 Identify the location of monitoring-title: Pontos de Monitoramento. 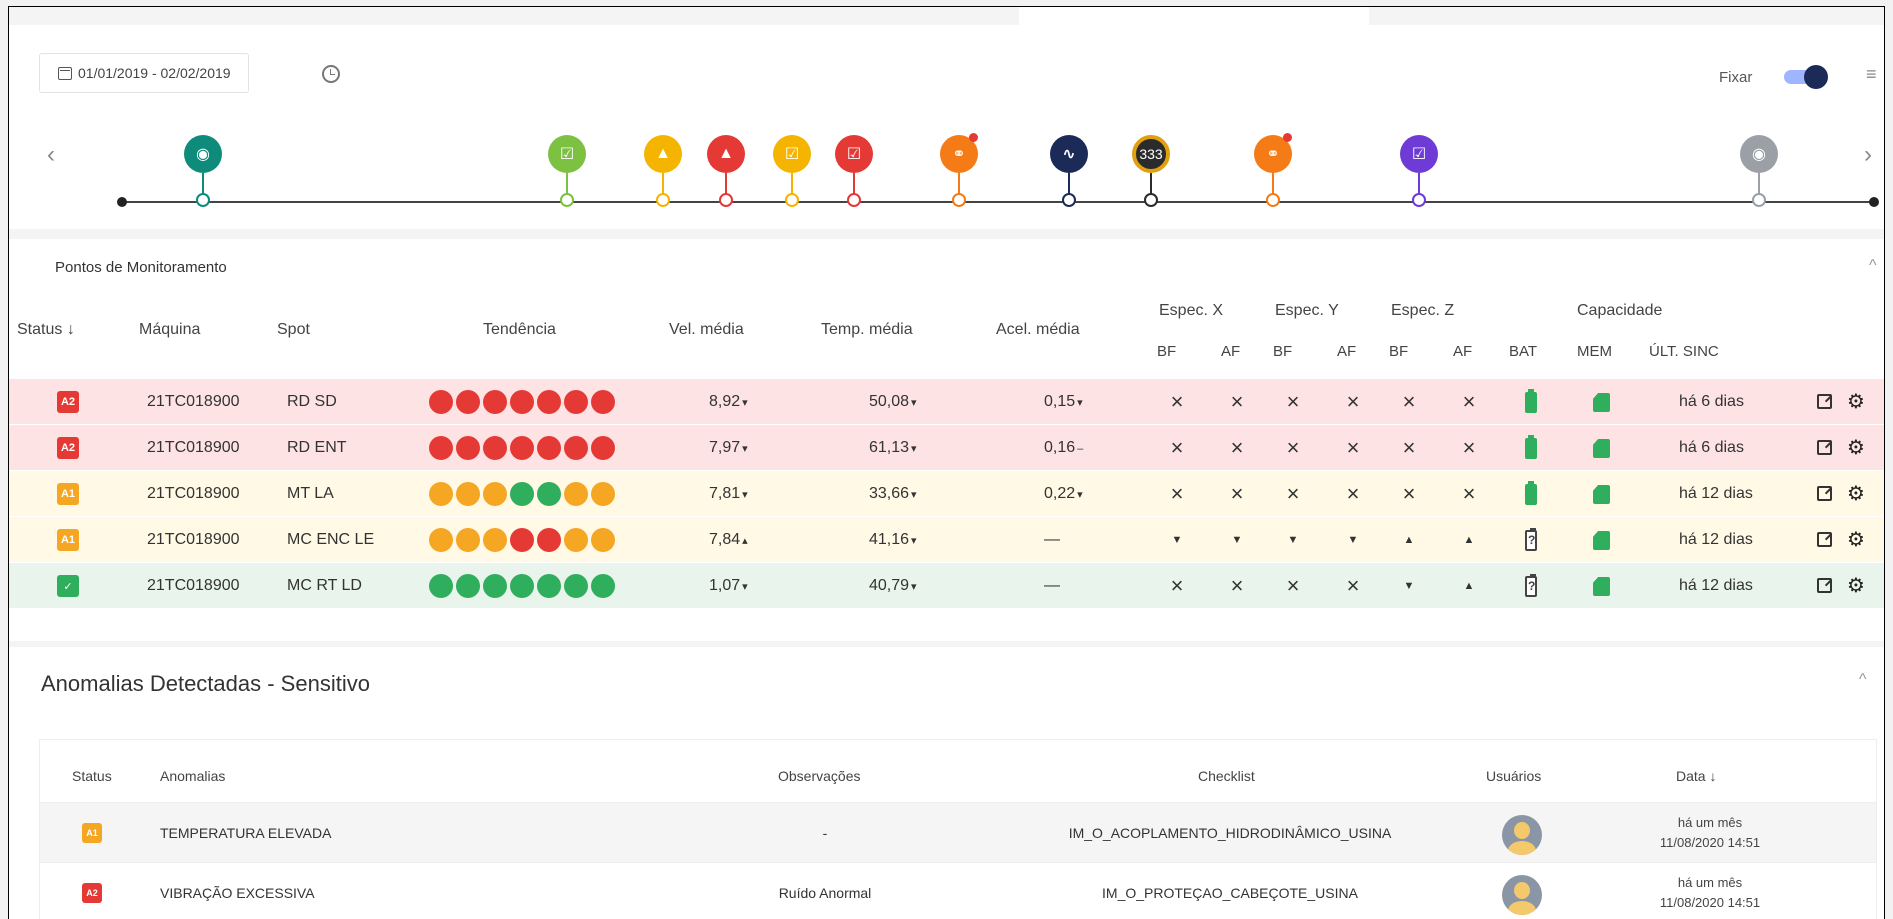
(141, 267).